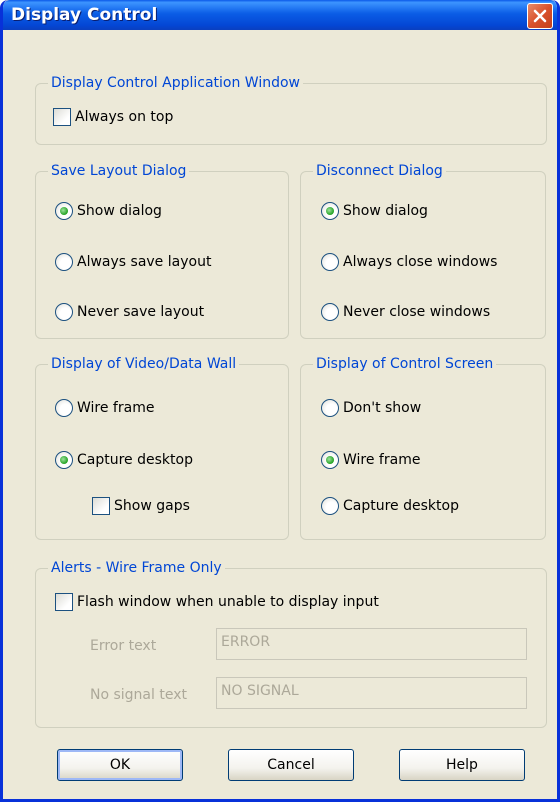 Image resolution: width=560 pixels, height=802 pixels. I want to click on help-button: Help, so click(462, 765).